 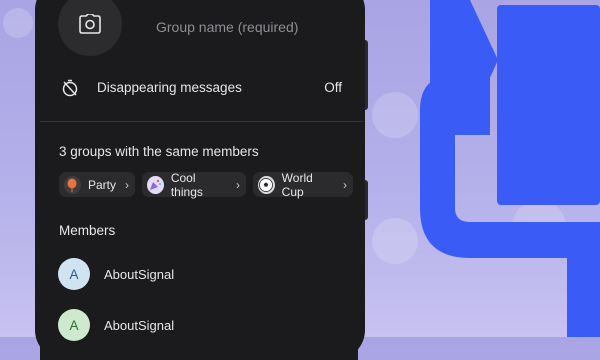 What do you see at coordinates (72, 184) in the screenshot?
I see `balloon-icon` at bounding box center [72, 184].